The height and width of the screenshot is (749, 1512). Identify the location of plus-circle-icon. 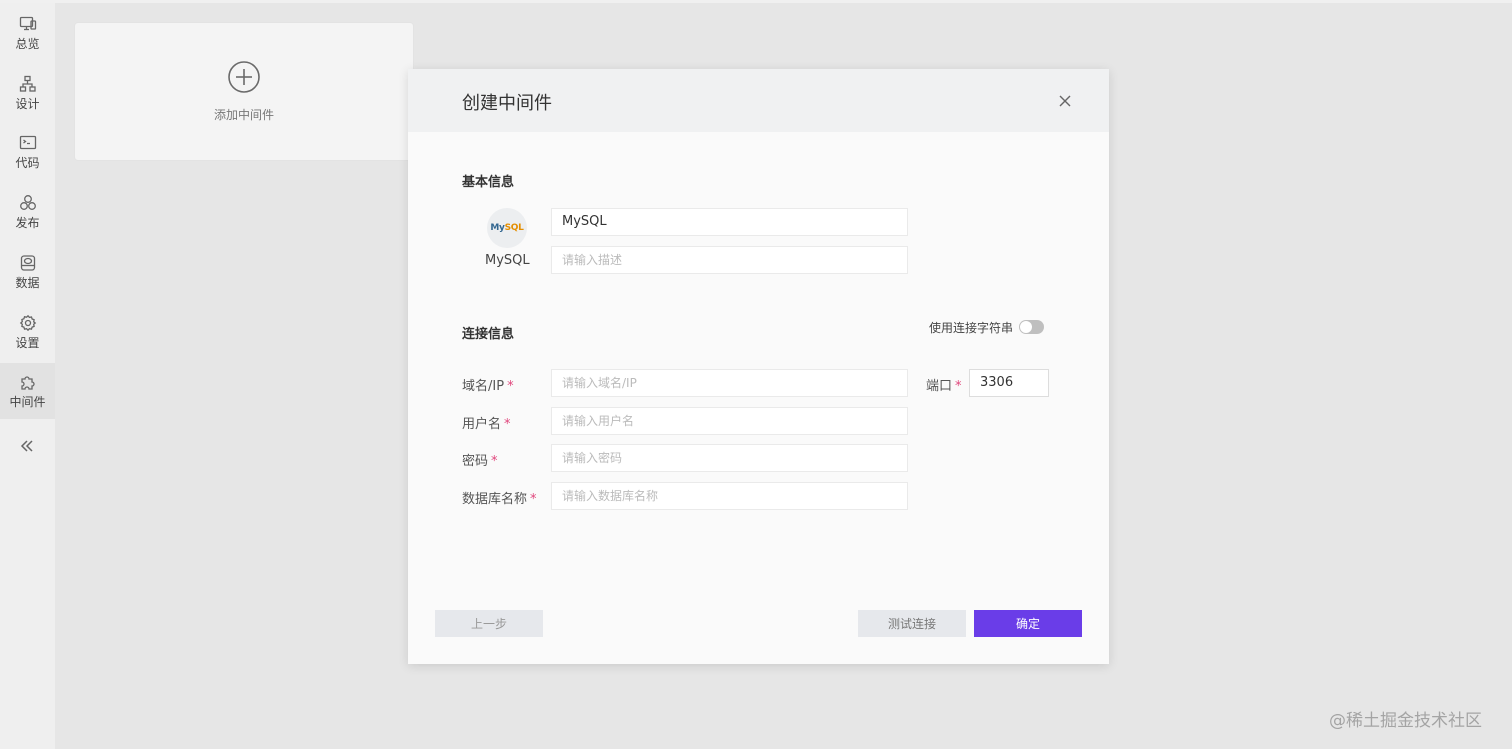
(244, 77).